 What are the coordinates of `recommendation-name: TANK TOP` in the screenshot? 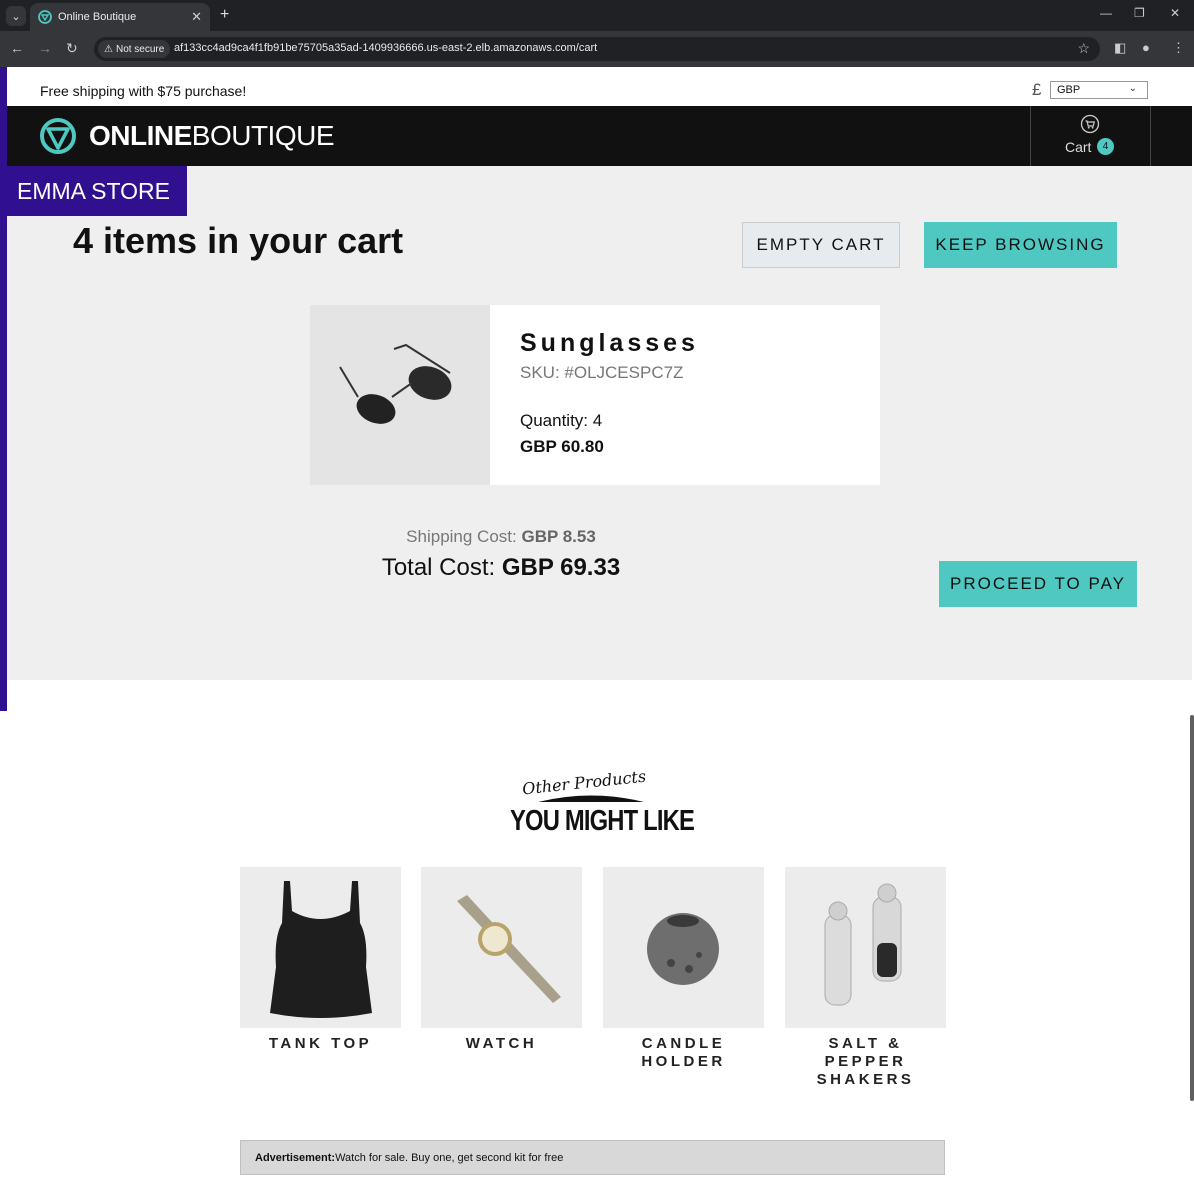 It's located at (320, 1043).